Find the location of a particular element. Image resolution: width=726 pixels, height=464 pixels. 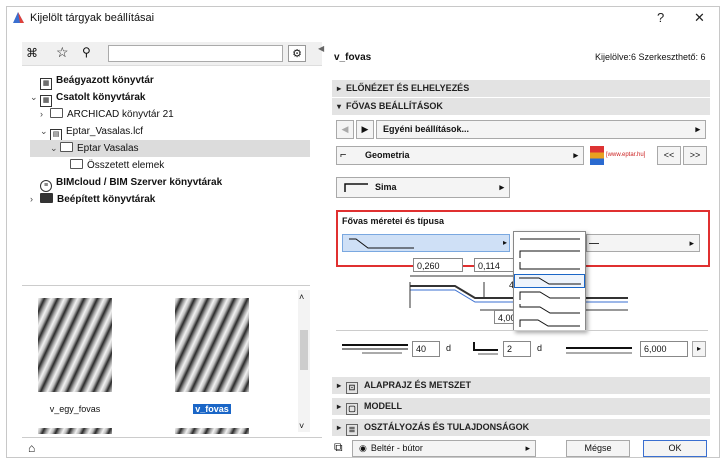

thumbnail-label-selected: v_fovas is located at coordinates (212, 409).